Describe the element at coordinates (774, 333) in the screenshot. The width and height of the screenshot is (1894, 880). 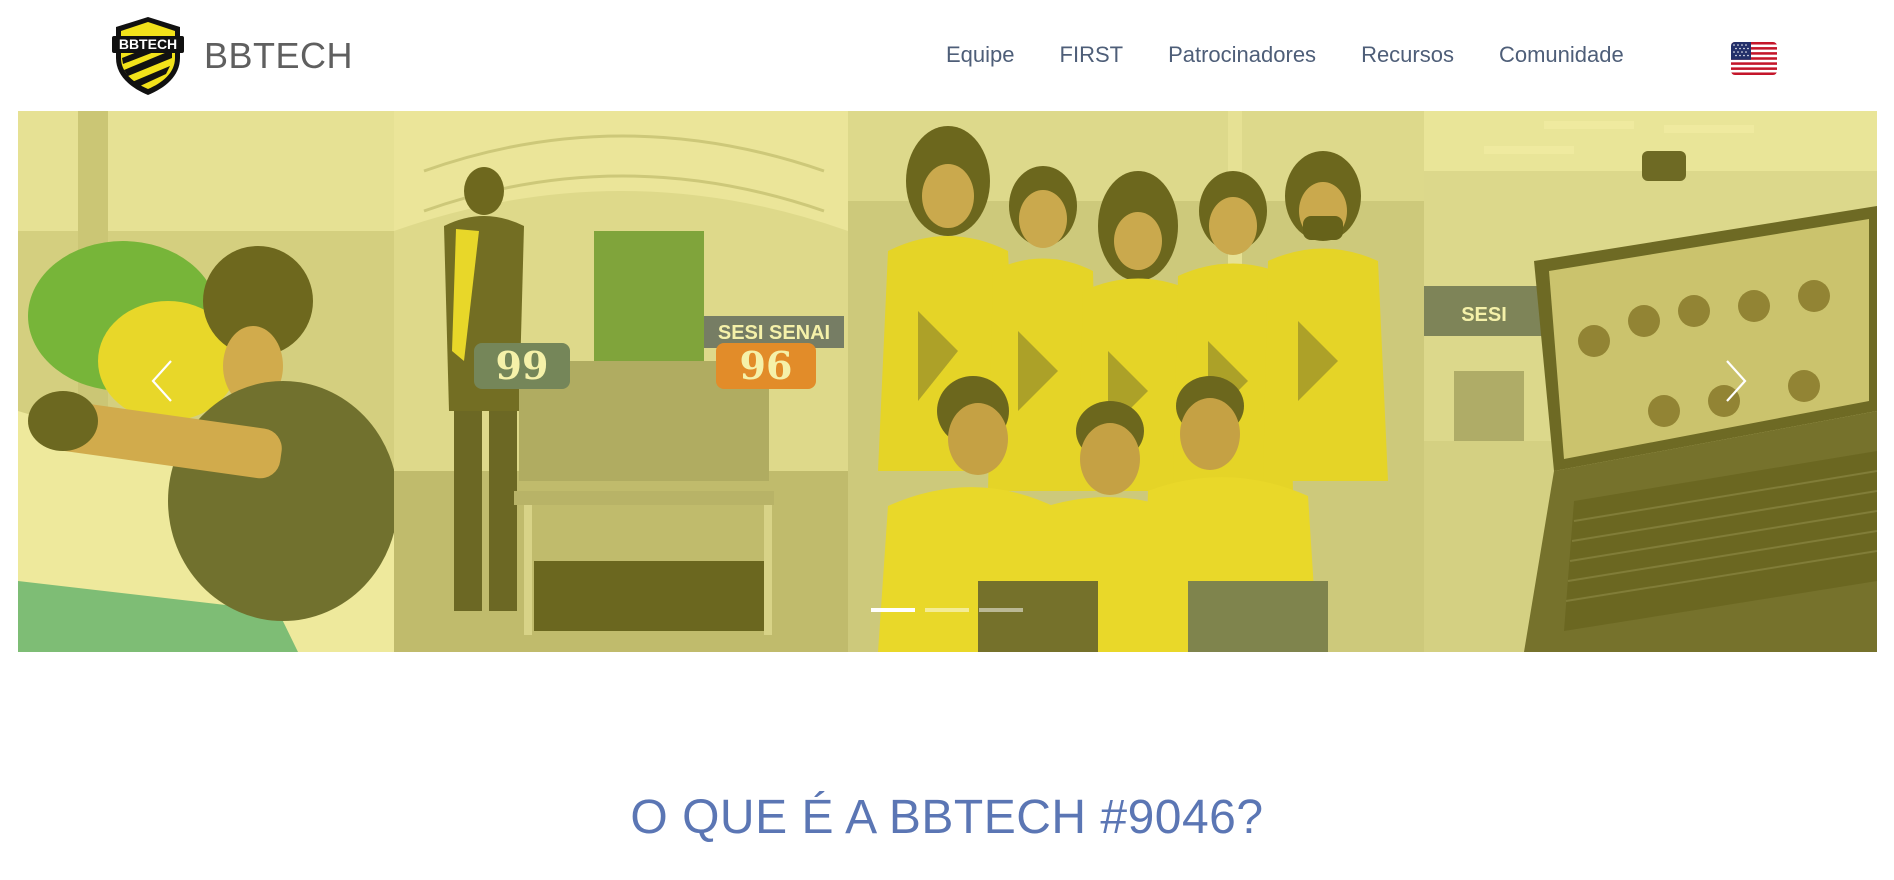
I see `svg-text: SESI SENAI` at that location.